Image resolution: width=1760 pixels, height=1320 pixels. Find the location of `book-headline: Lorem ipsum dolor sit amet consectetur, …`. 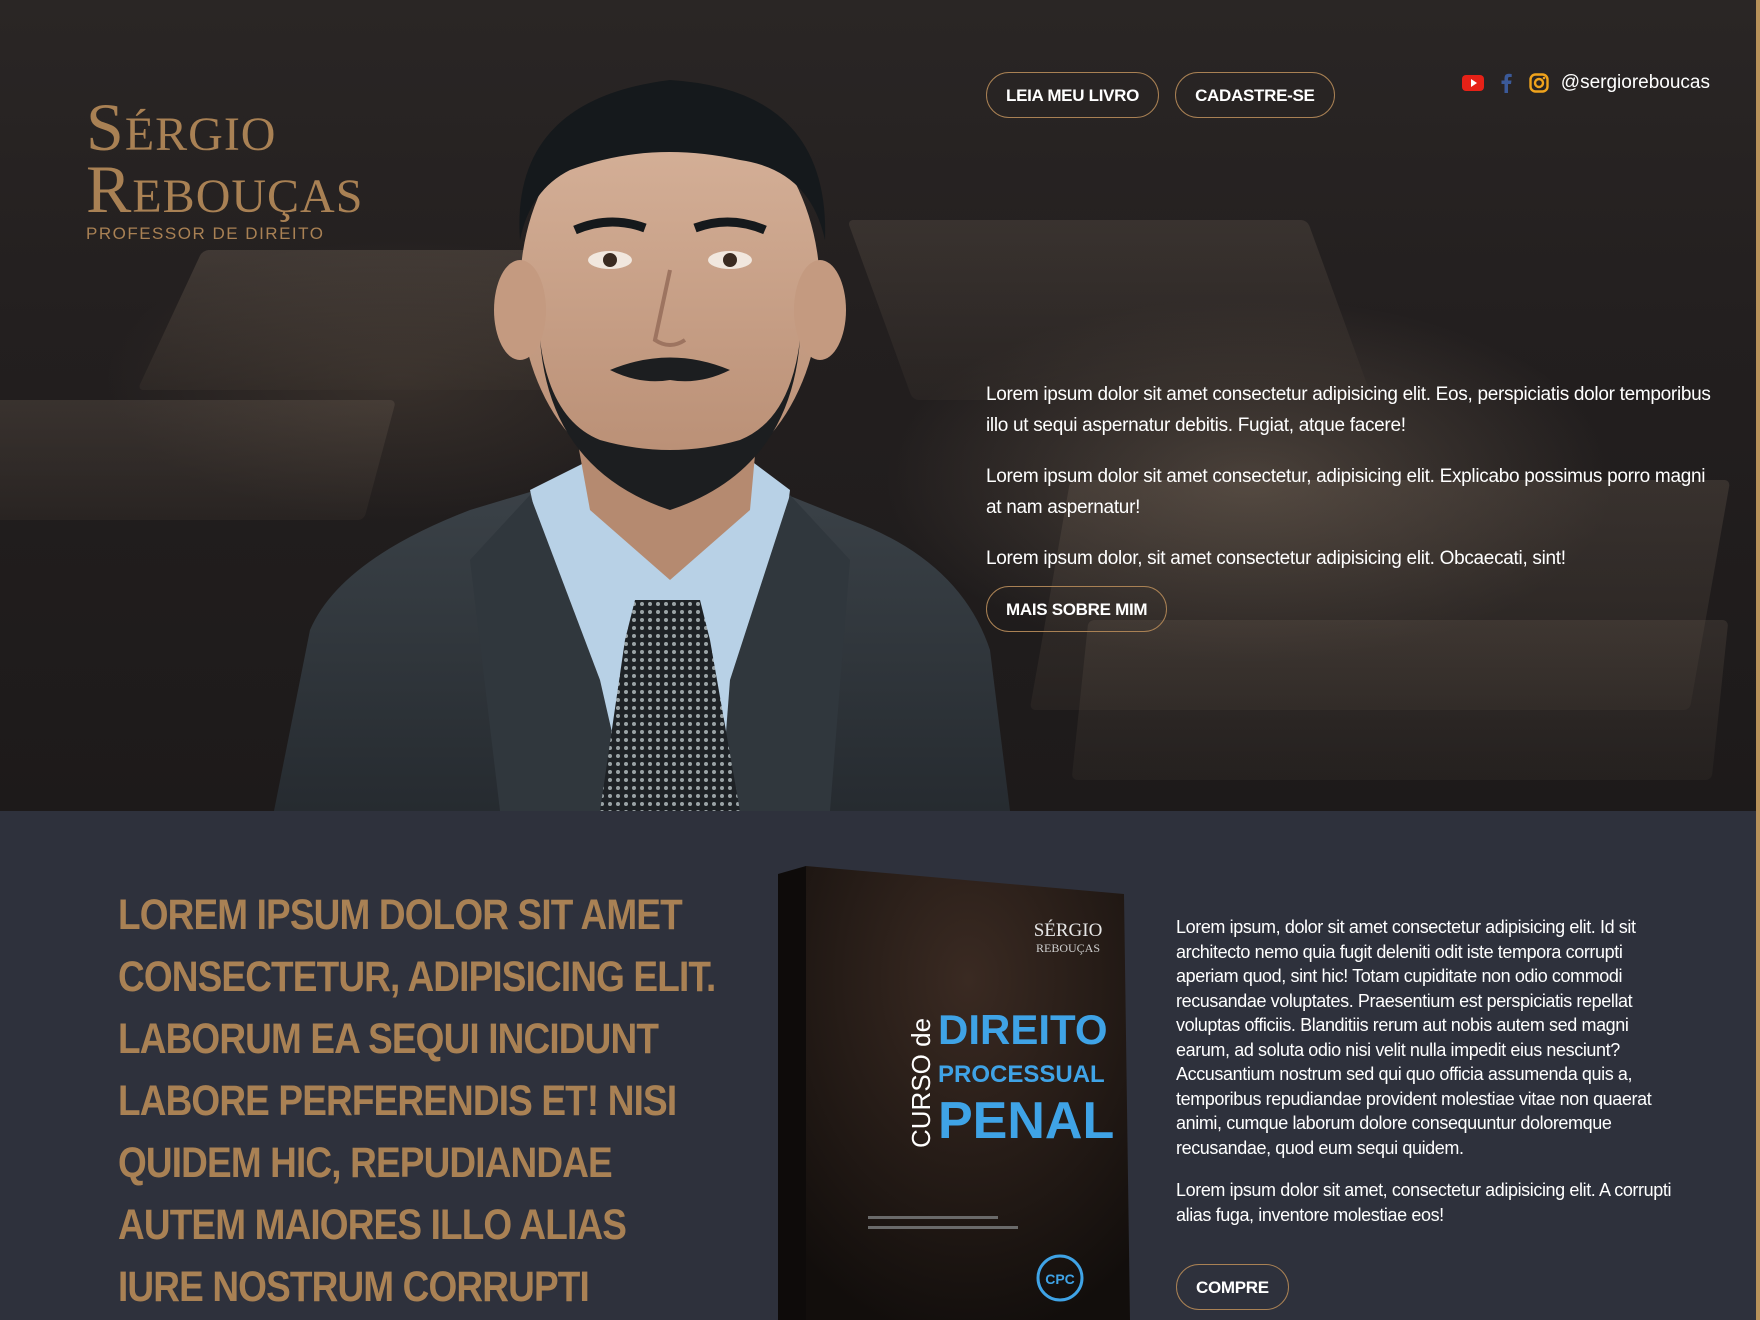

book-headline: Lorem ipsum dolor sit amet consectetur, … is located at coordinates (417, 1101).